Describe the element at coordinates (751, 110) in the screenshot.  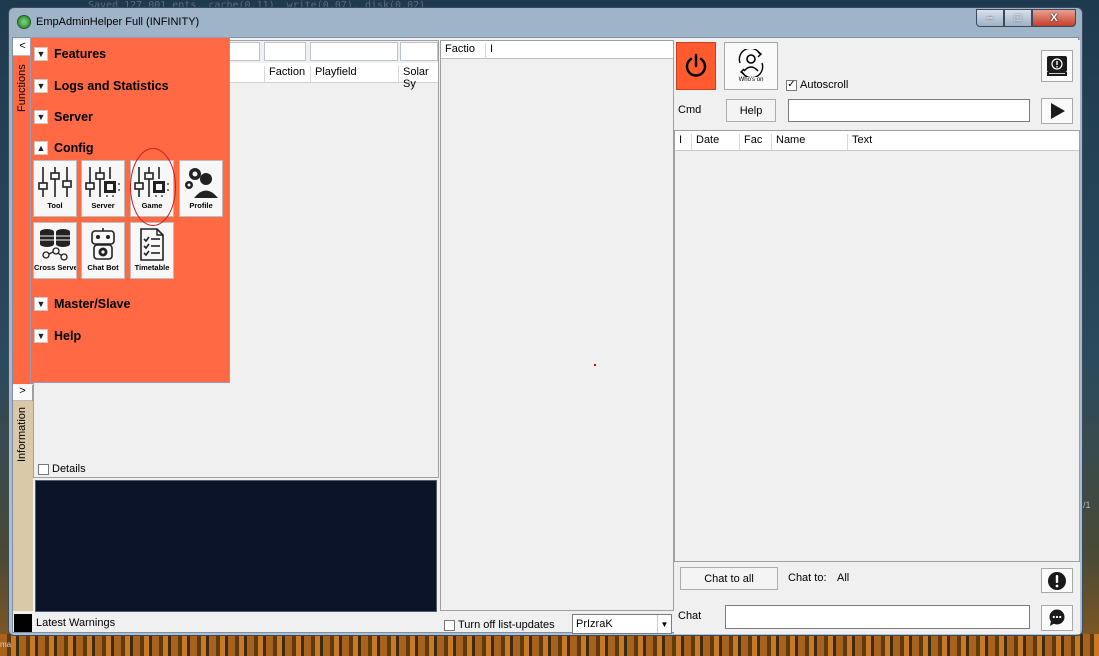
I see `help-button: Help` at that location.